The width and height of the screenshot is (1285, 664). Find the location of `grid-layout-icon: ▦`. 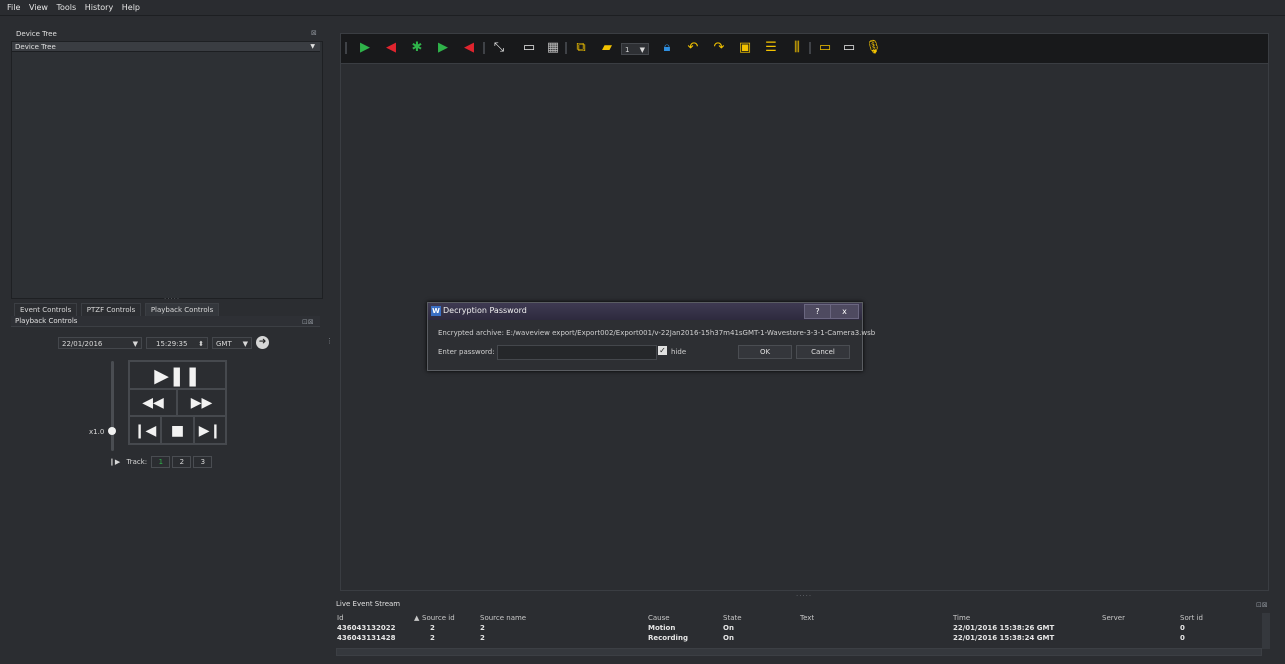

grid-layout-icon: ▦ is located at coordinates (553, 48).